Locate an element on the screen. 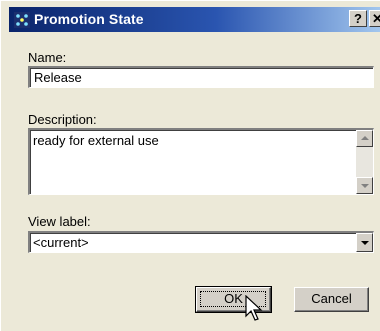 The width and height of the screenshot is (380, 331). scroll-down-button is located at coordinates (364, 185).